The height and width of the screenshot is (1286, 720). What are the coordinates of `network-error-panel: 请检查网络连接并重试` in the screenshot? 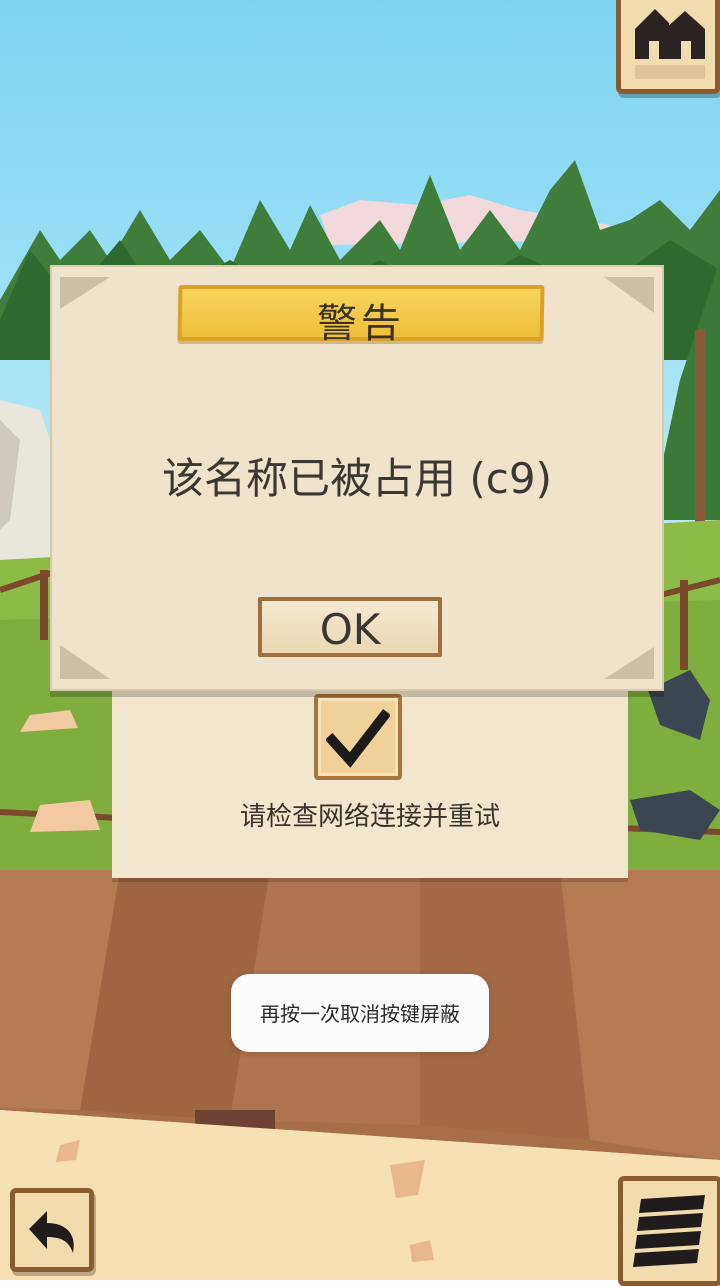 It's located at (370, 783).